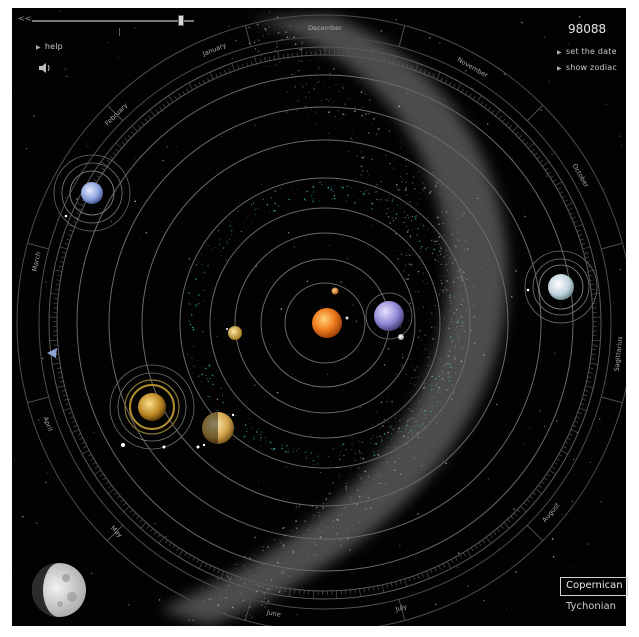  What do you see at coordinates (92, 193) in the screenshot?
I see `neptune-icon` at bounding box center [92, 193].